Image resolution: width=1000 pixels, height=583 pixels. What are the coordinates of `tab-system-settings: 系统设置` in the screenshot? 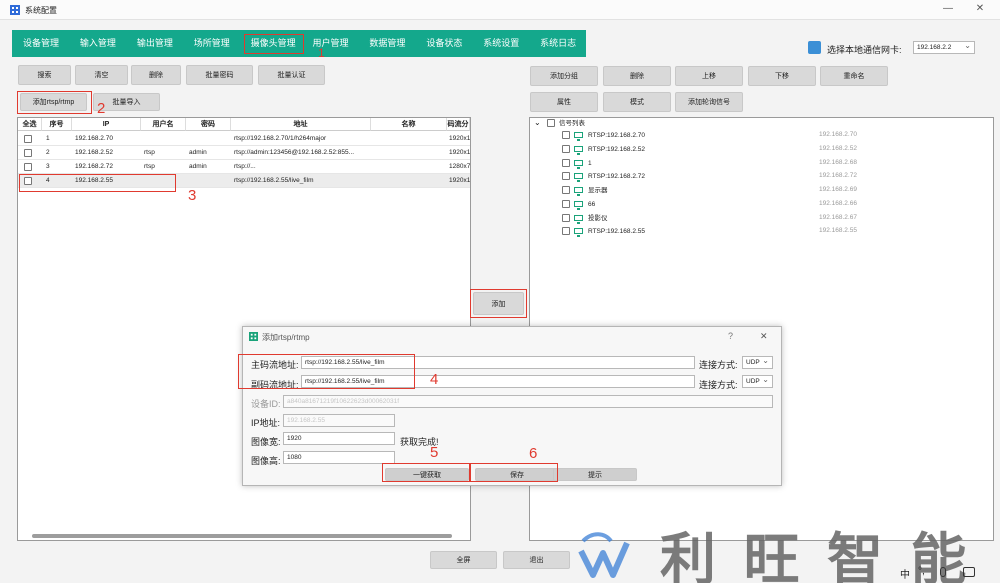 It's located at (500, 43).